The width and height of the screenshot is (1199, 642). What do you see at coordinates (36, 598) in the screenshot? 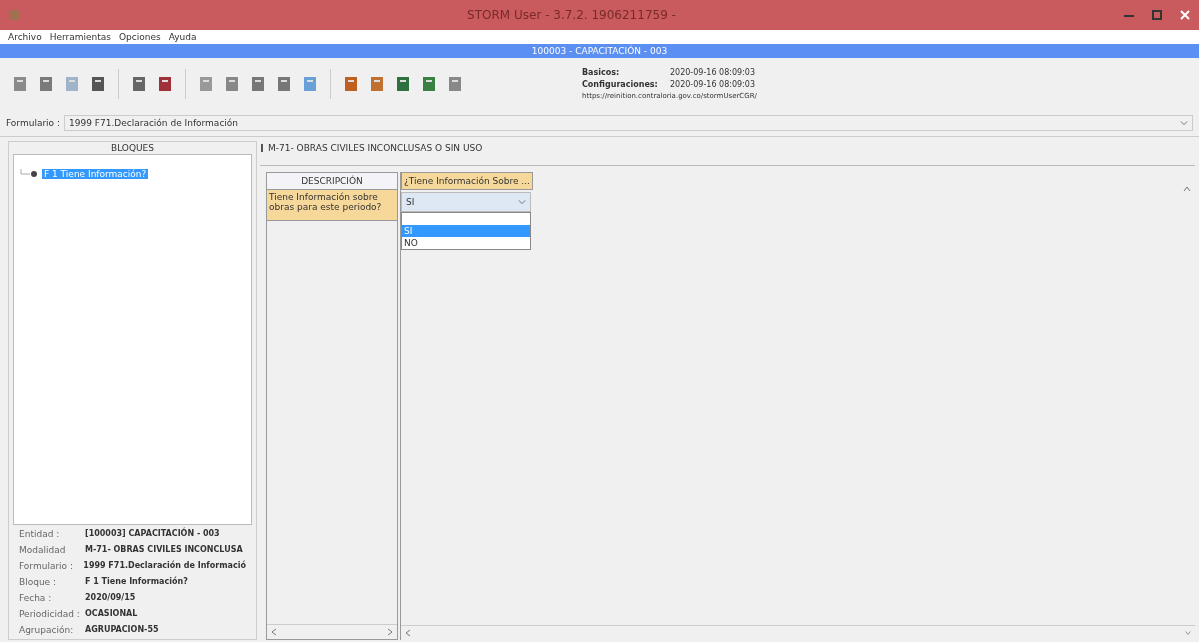
I see `detail-label: Fecha :` at bounding box center [36, 598].